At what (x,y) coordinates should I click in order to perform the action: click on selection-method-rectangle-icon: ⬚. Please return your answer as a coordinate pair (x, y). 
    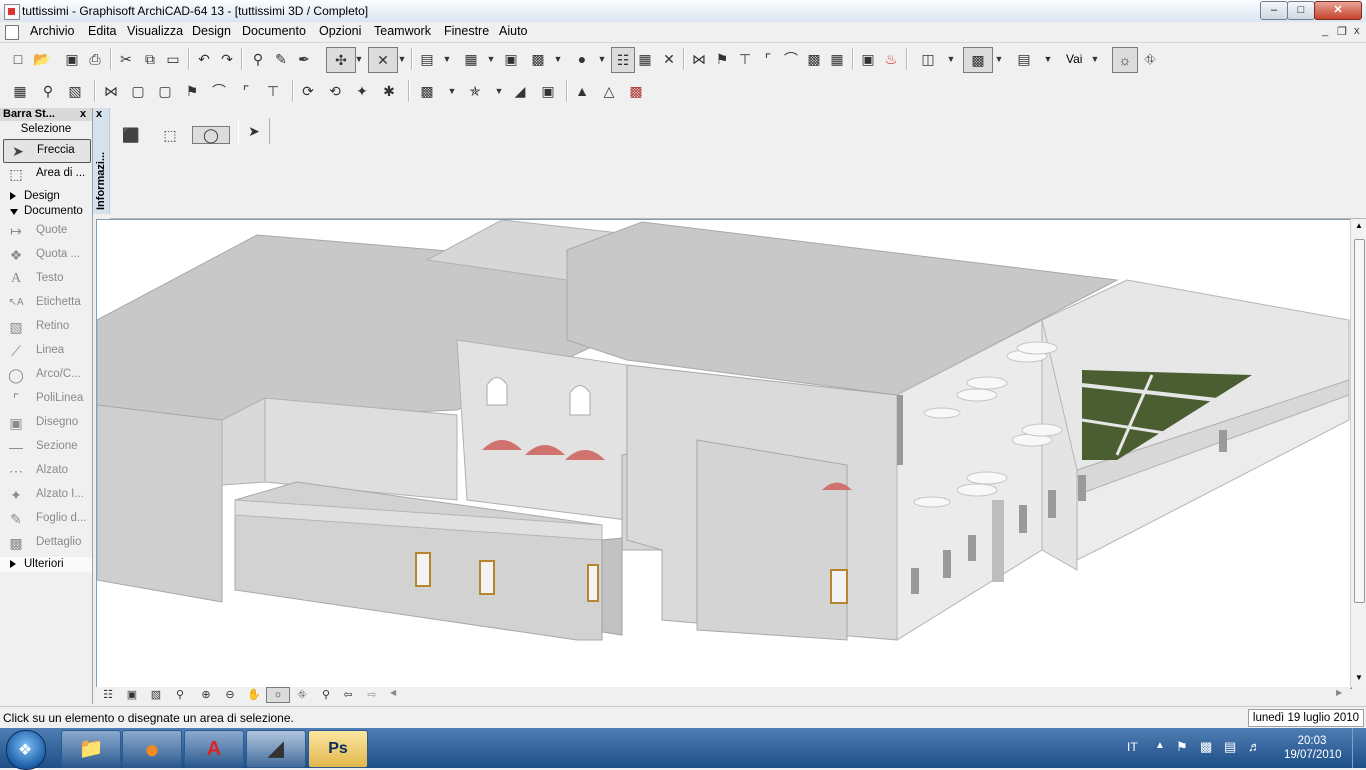
    Looking at the image, I should click on (170, 135).